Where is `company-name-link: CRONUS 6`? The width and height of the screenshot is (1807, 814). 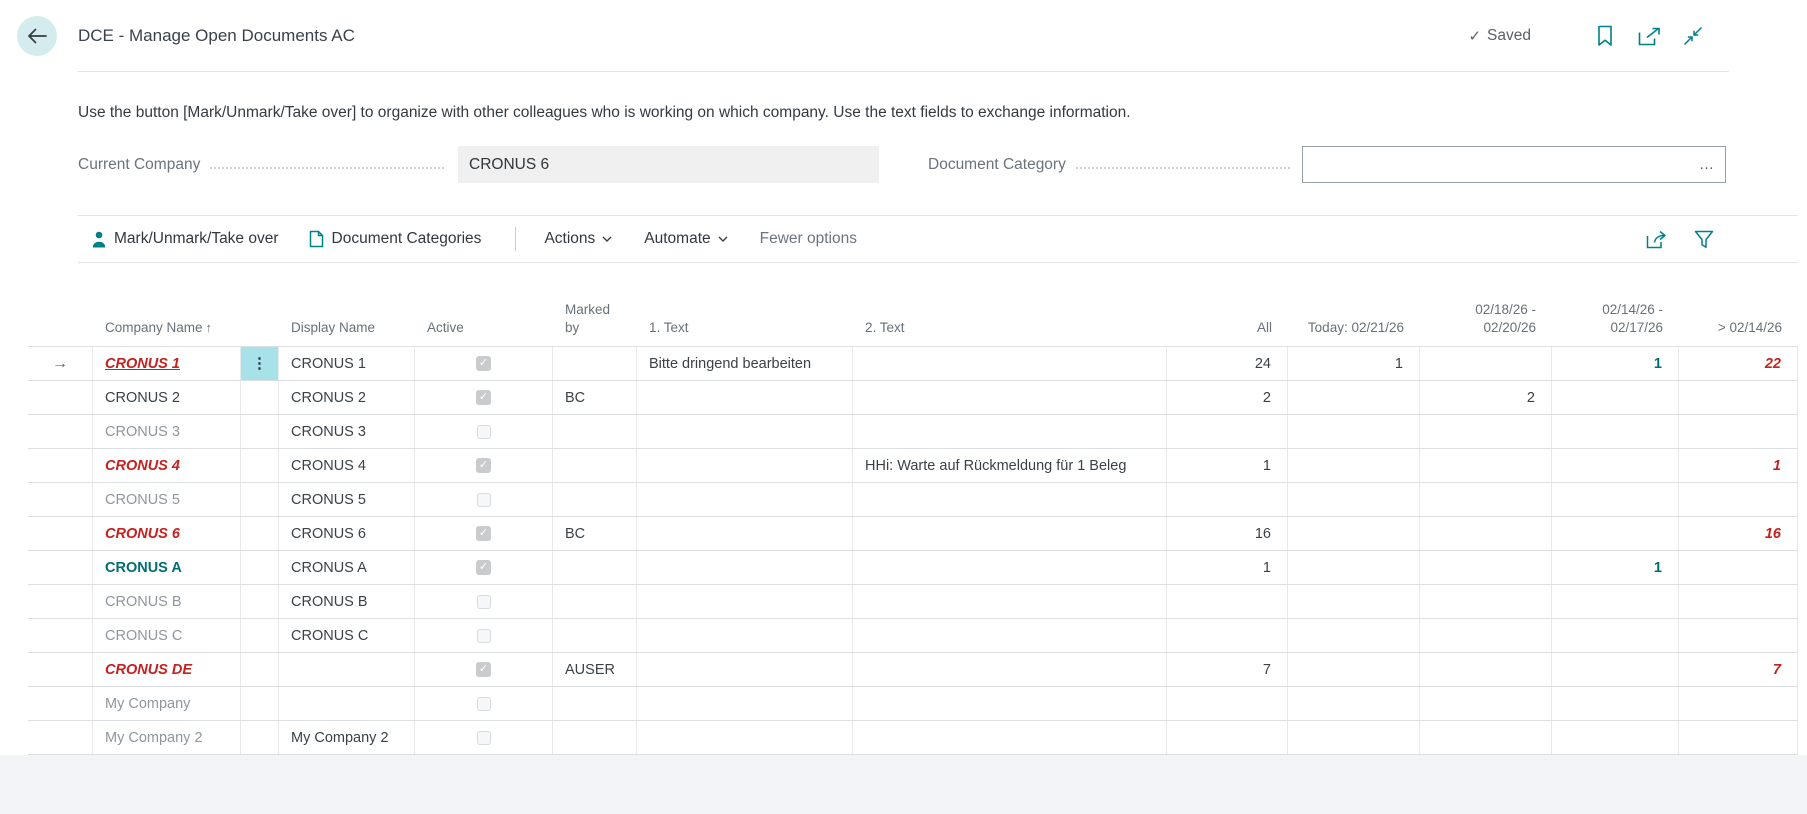
company-name-link: CRONUS 6 is located at coordinates (142, 534).